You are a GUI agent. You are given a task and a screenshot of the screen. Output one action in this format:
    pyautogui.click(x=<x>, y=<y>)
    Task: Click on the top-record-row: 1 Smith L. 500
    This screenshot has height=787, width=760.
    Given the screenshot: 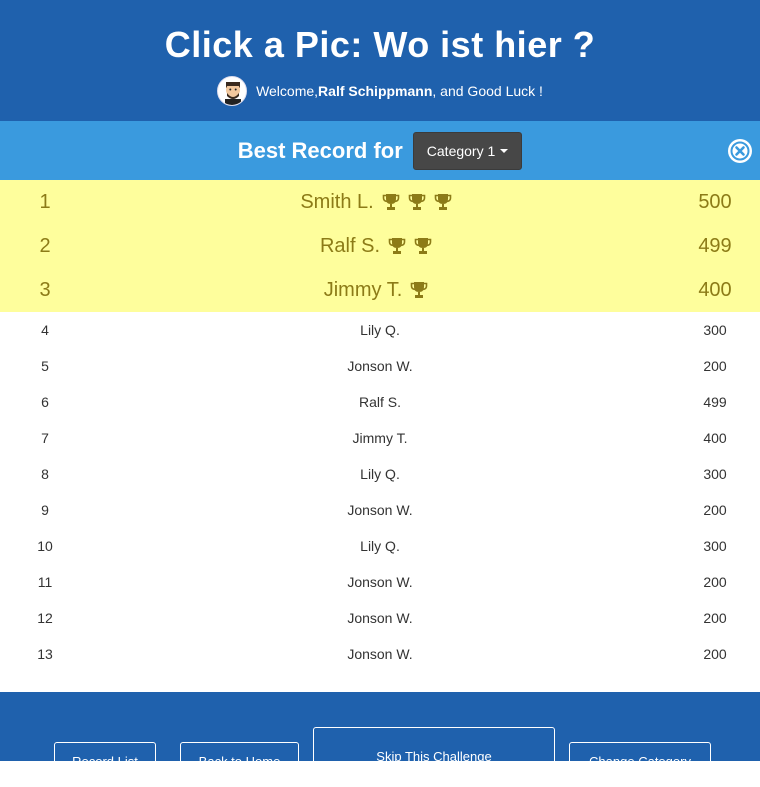 What is the action you would take?
    pyautogui.click(x=380, y=202)
    